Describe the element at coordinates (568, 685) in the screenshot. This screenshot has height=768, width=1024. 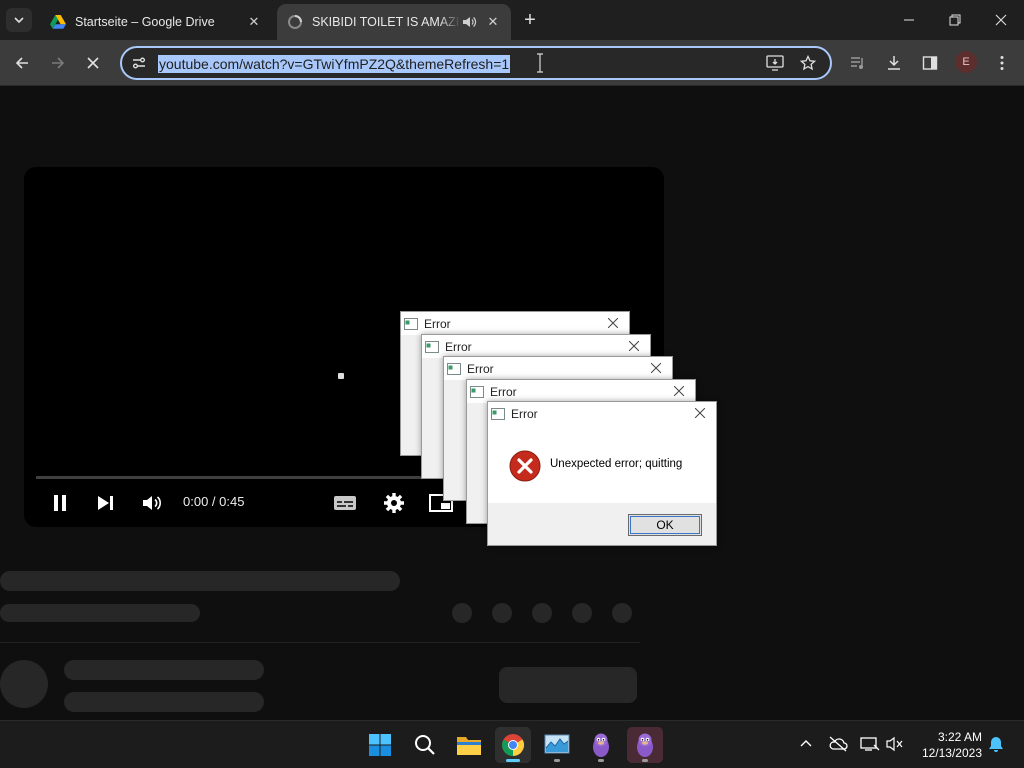
I see `subscribe-placeholder` at that location.